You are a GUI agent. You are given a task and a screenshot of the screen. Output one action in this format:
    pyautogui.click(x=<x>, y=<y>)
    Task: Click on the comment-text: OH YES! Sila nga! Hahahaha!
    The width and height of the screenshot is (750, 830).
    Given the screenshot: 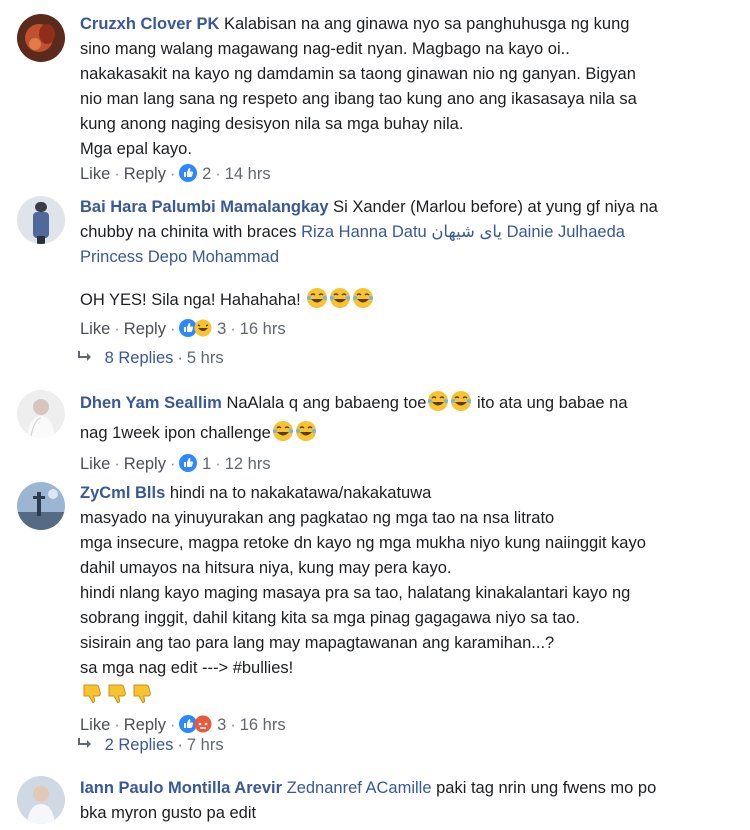 What is the action you would take?
    pyautogui.click(x=190, y=300)
    